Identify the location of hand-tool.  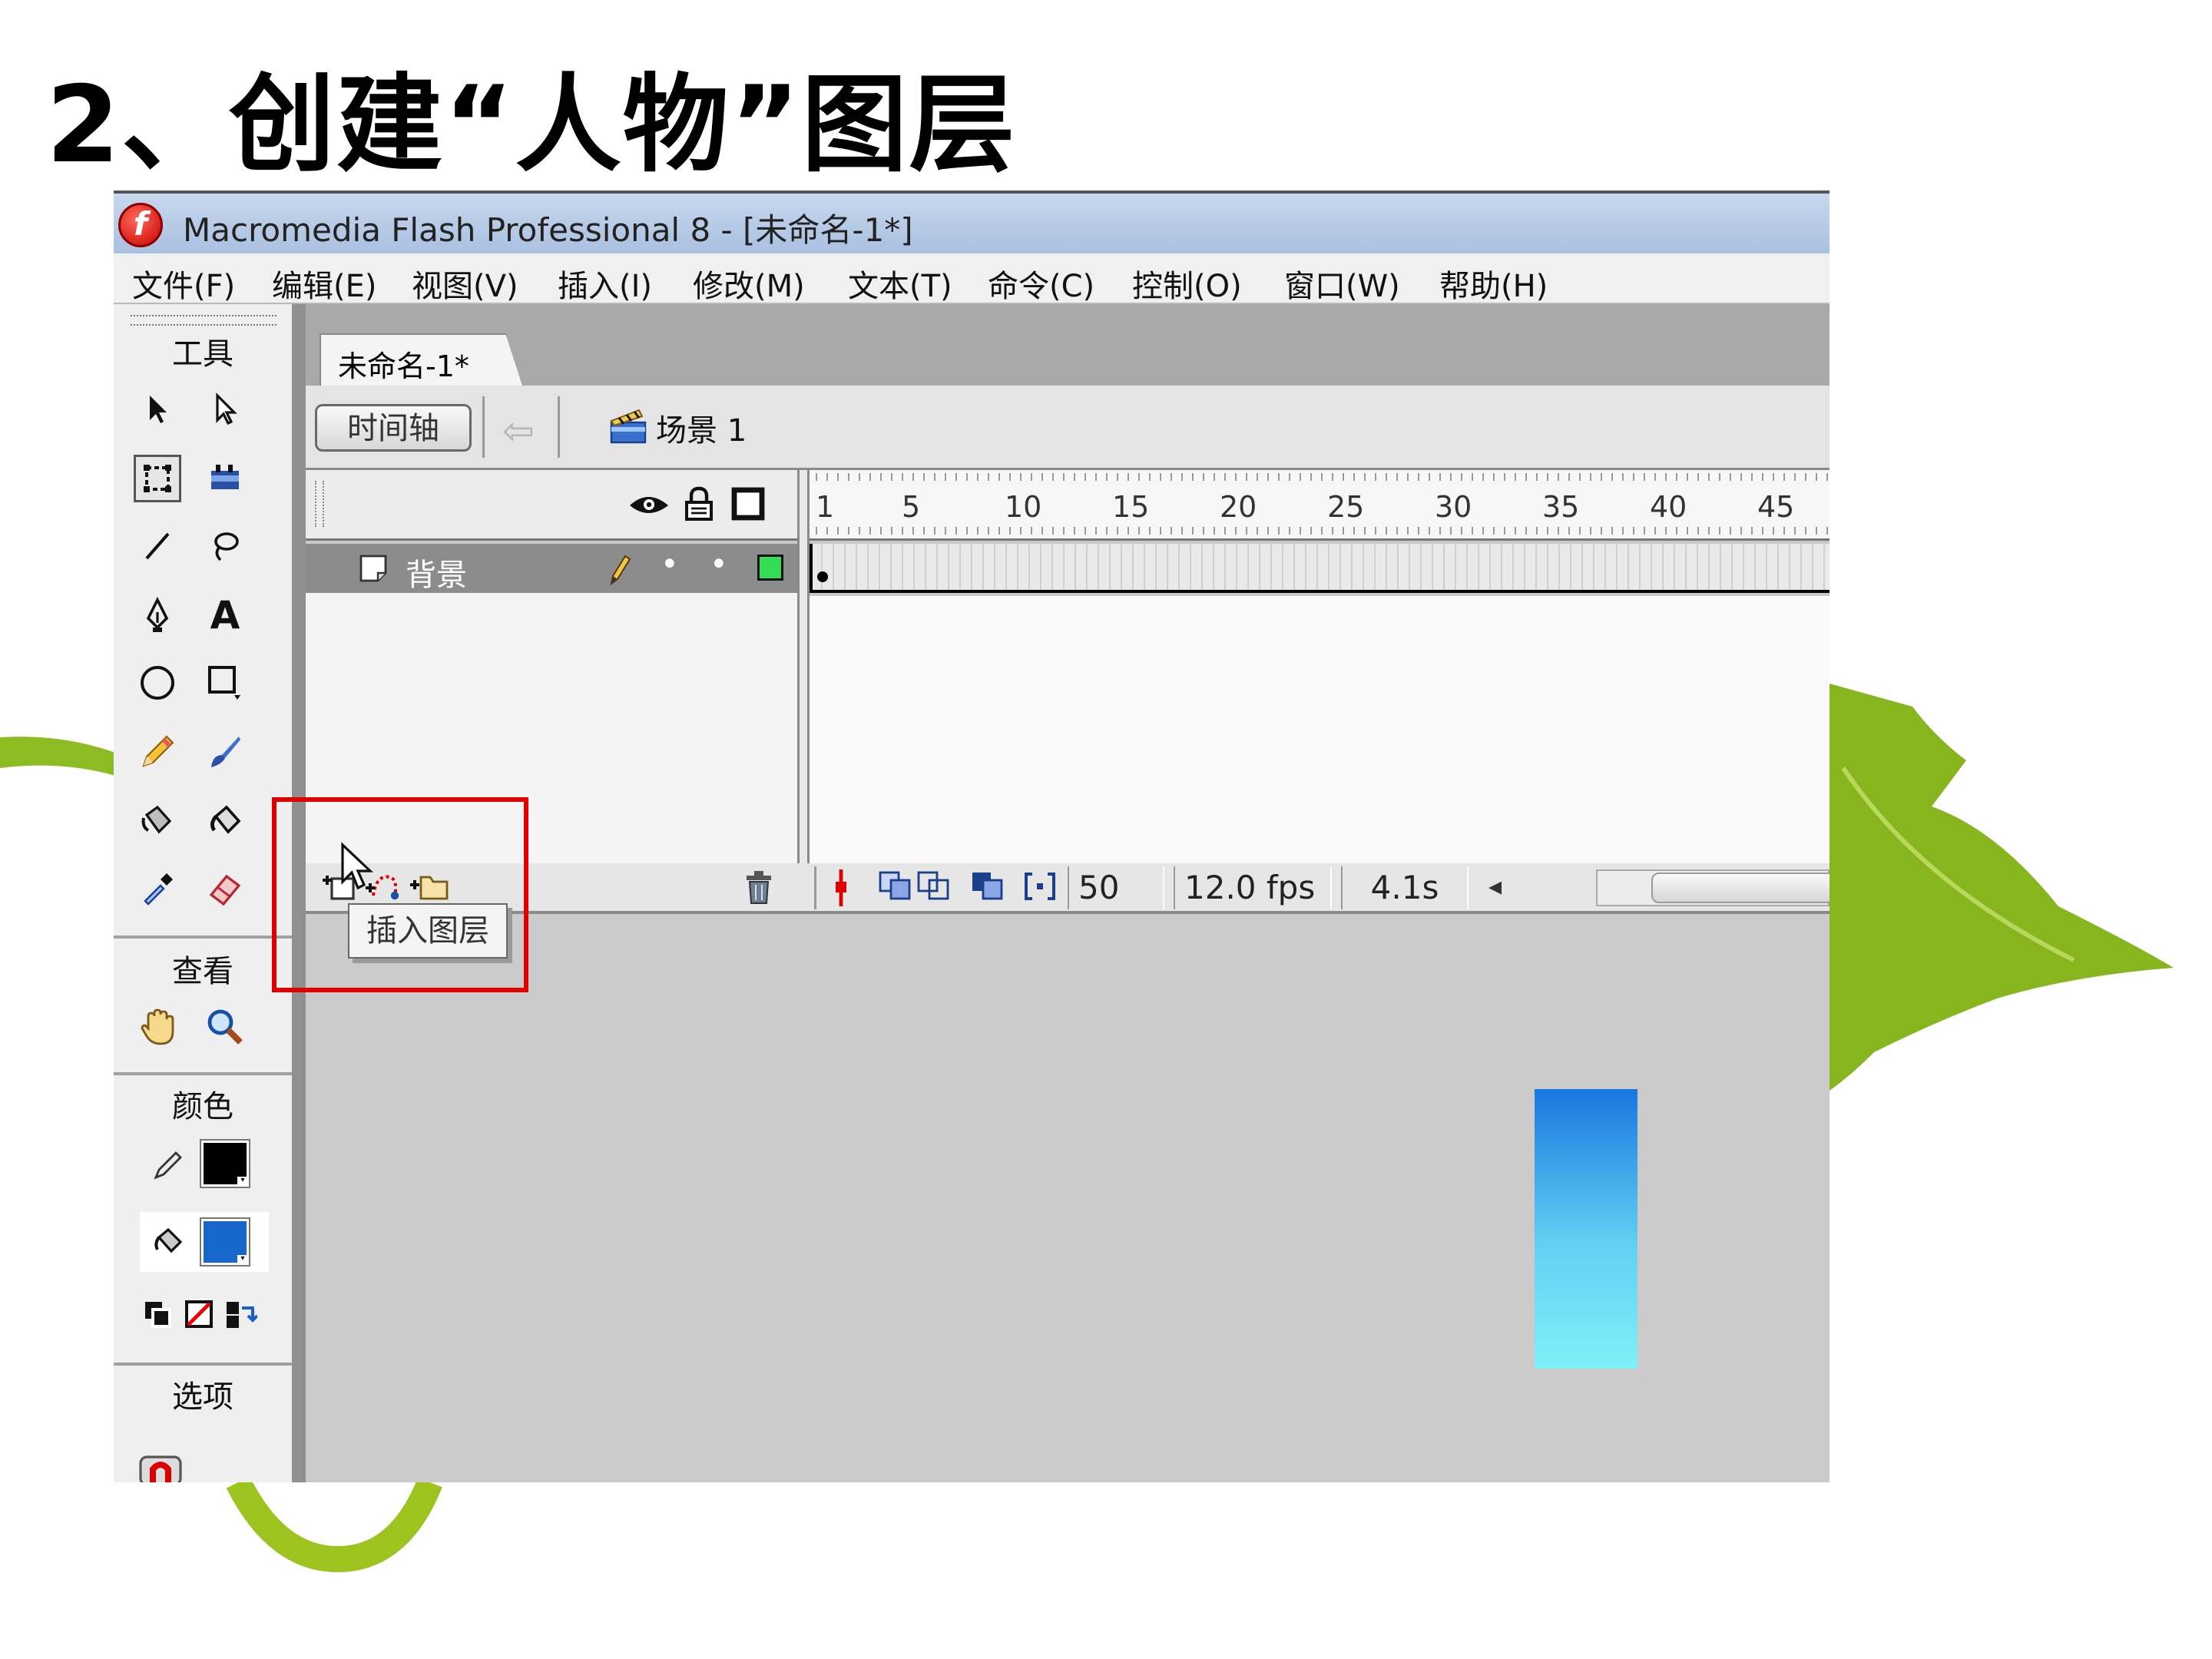
(157, 1027).